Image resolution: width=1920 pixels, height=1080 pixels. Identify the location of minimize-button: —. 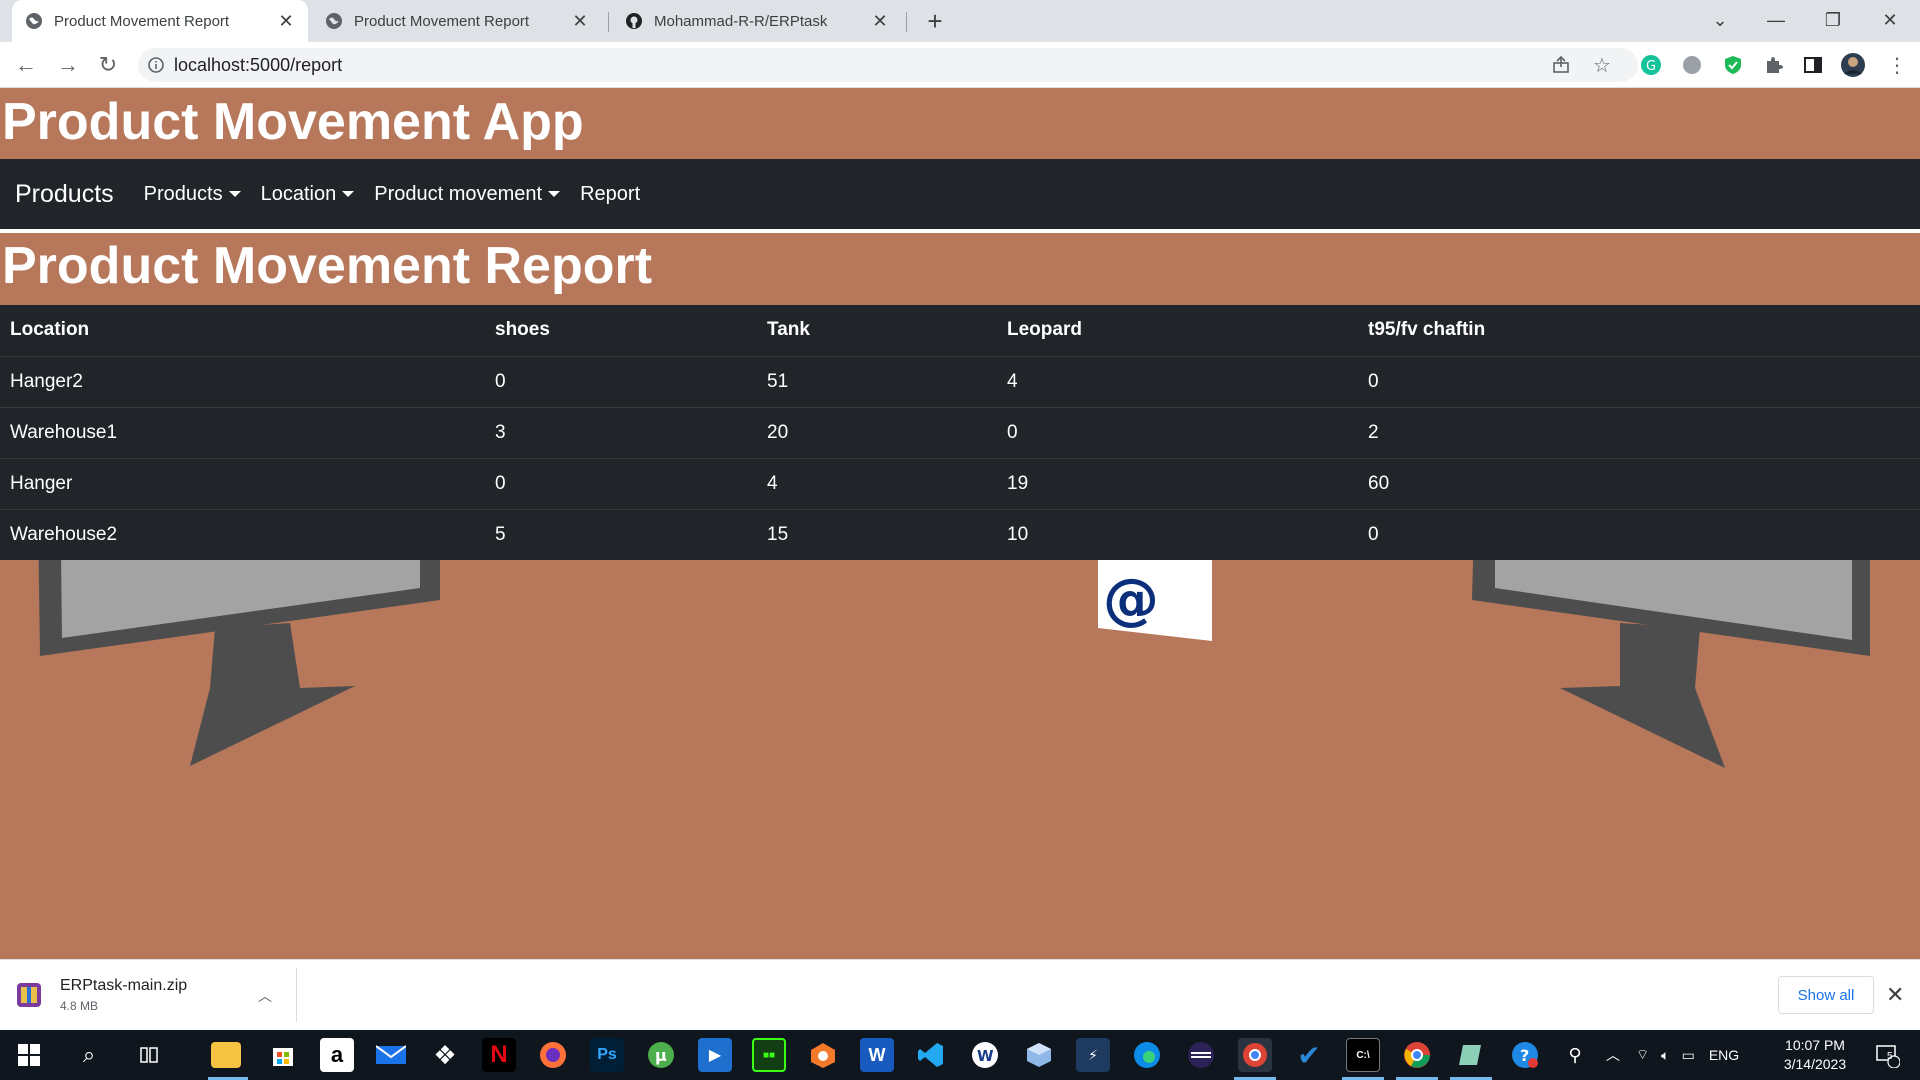
(1776, 20).